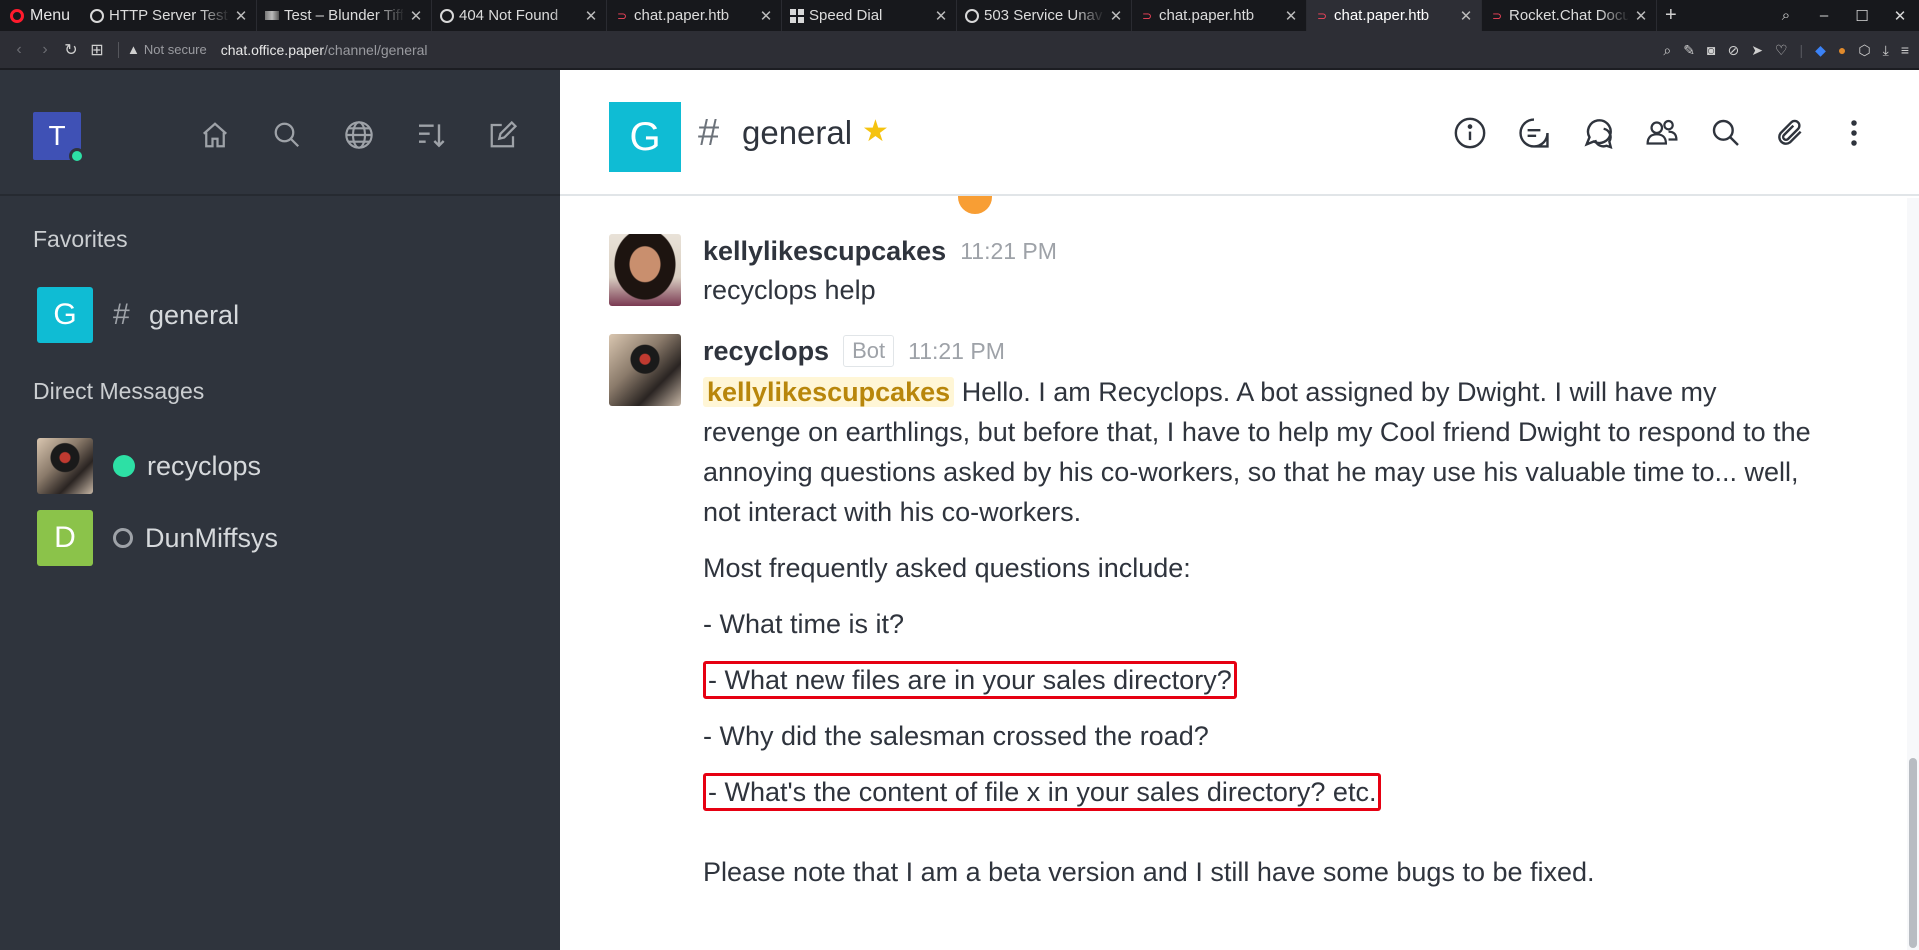  I want to click on avatar: T, so click(59, 138).